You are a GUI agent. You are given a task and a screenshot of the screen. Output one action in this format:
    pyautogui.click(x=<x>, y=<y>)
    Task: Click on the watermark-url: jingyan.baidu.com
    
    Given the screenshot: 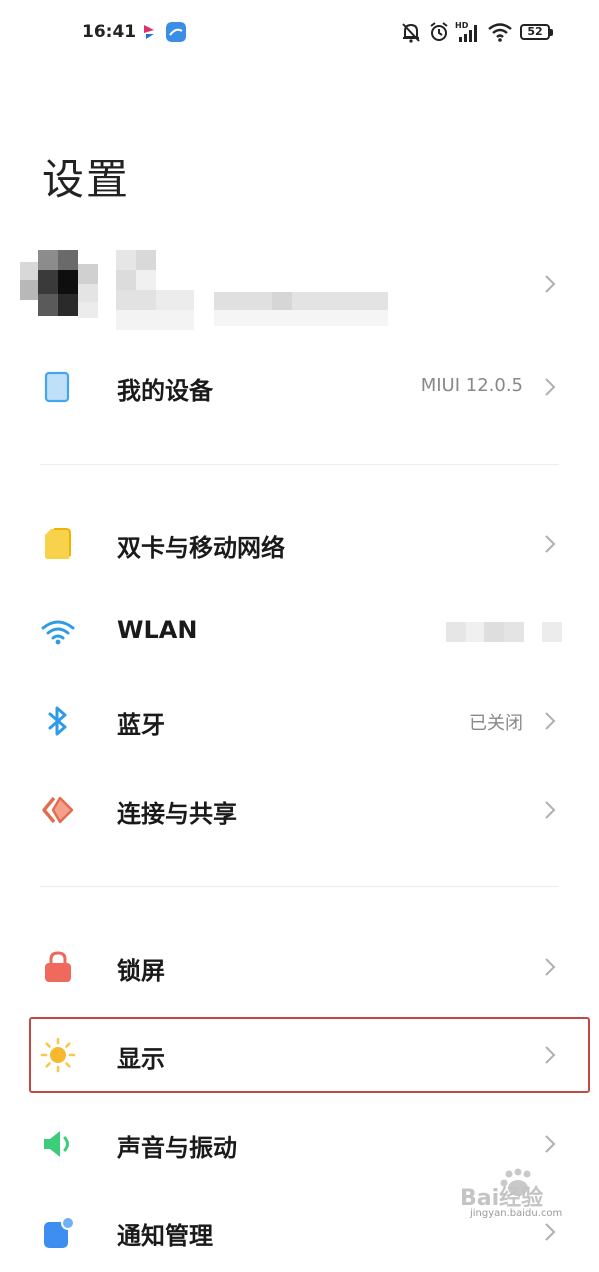 What is the action you would take?
    pyautogui.click(x=516, y=1213)
    